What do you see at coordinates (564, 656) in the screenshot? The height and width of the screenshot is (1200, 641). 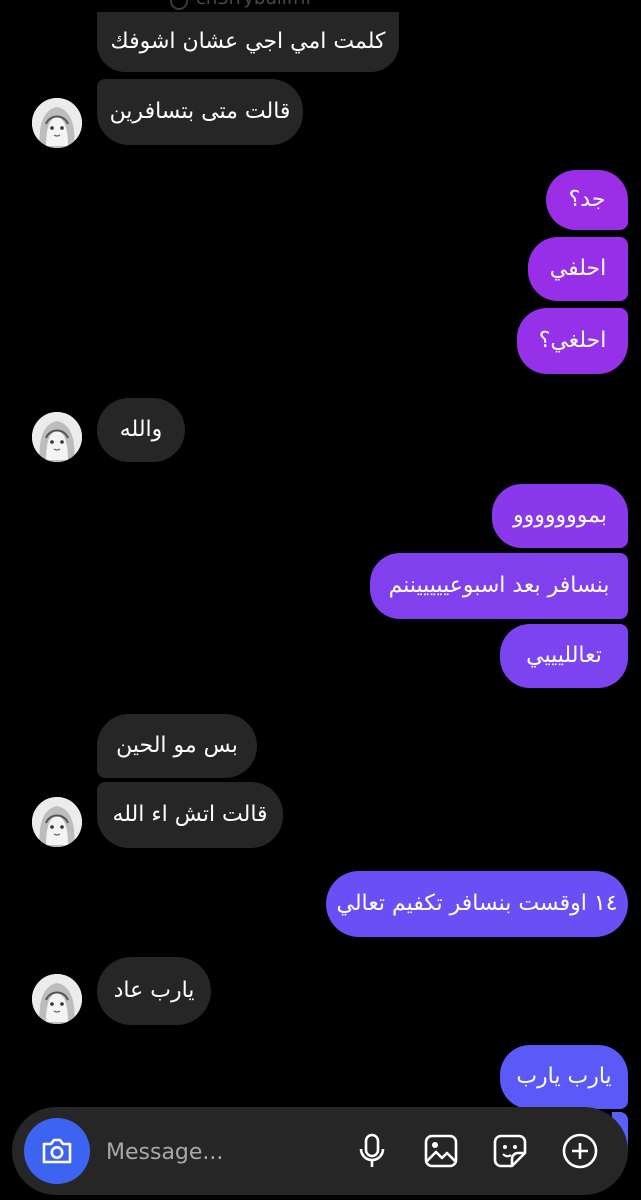 I see `message-bubble-outgoing: تعالليييي` at bounding box center [564, 656].